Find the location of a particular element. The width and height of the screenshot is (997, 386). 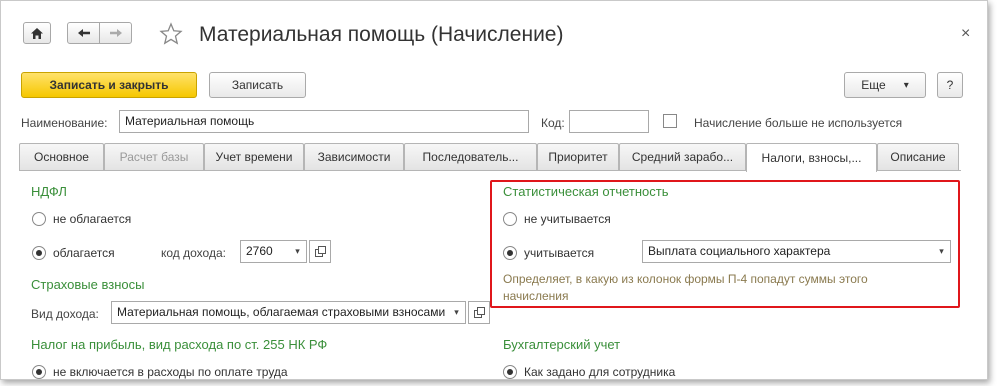

profit-tax-not-included-label: не включается в расходы по оплате труда is located at coordinates (170, 372).